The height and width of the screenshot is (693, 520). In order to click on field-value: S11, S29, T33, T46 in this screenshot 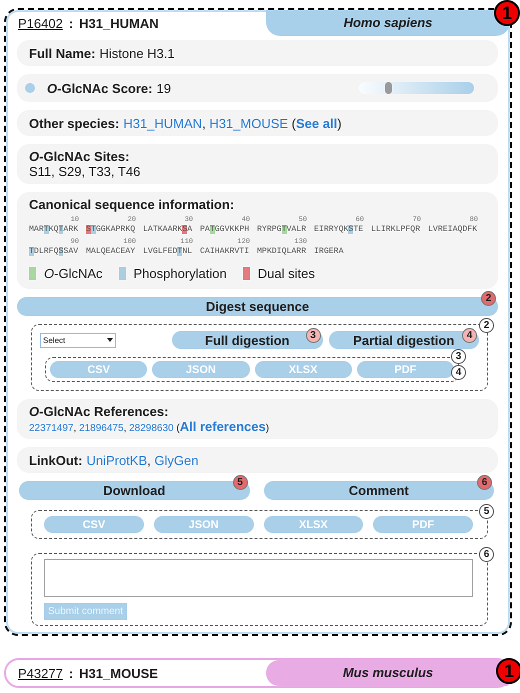, I will do `click(84, 171)`.